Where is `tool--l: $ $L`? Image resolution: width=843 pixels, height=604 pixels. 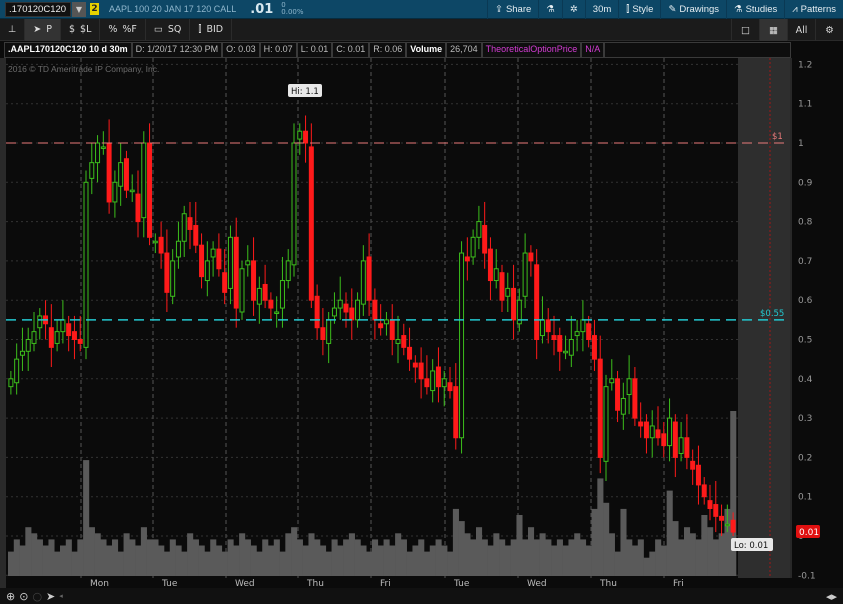 tool--l: $ $L is located at coordinates (81, 29).